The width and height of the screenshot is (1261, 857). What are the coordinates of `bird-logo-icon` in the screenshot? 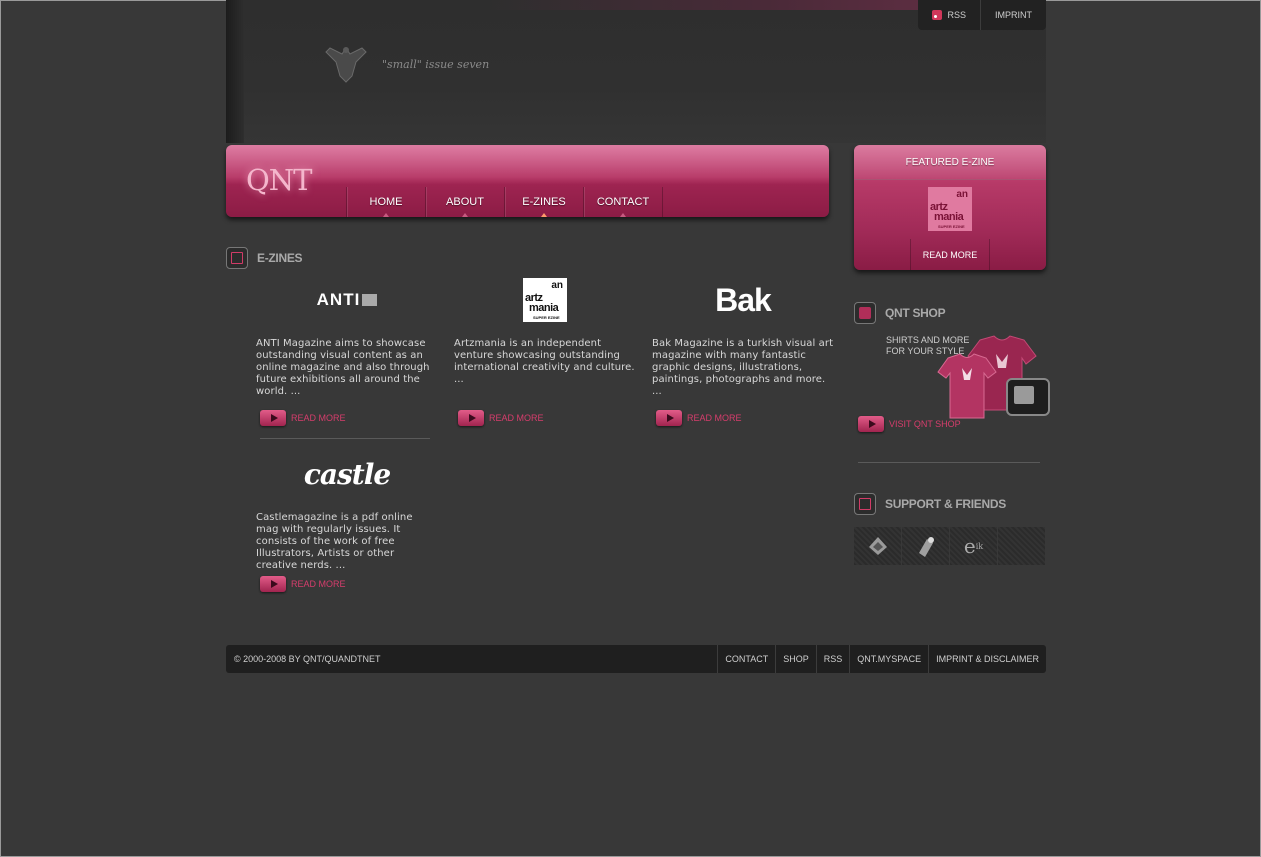 It's located at (877, 546).